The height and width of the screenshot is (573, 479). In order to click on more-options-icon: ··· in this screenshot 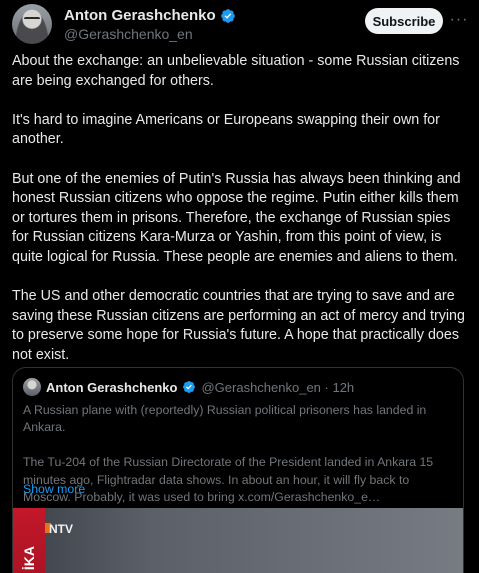, I will do `click(459, 20)`.